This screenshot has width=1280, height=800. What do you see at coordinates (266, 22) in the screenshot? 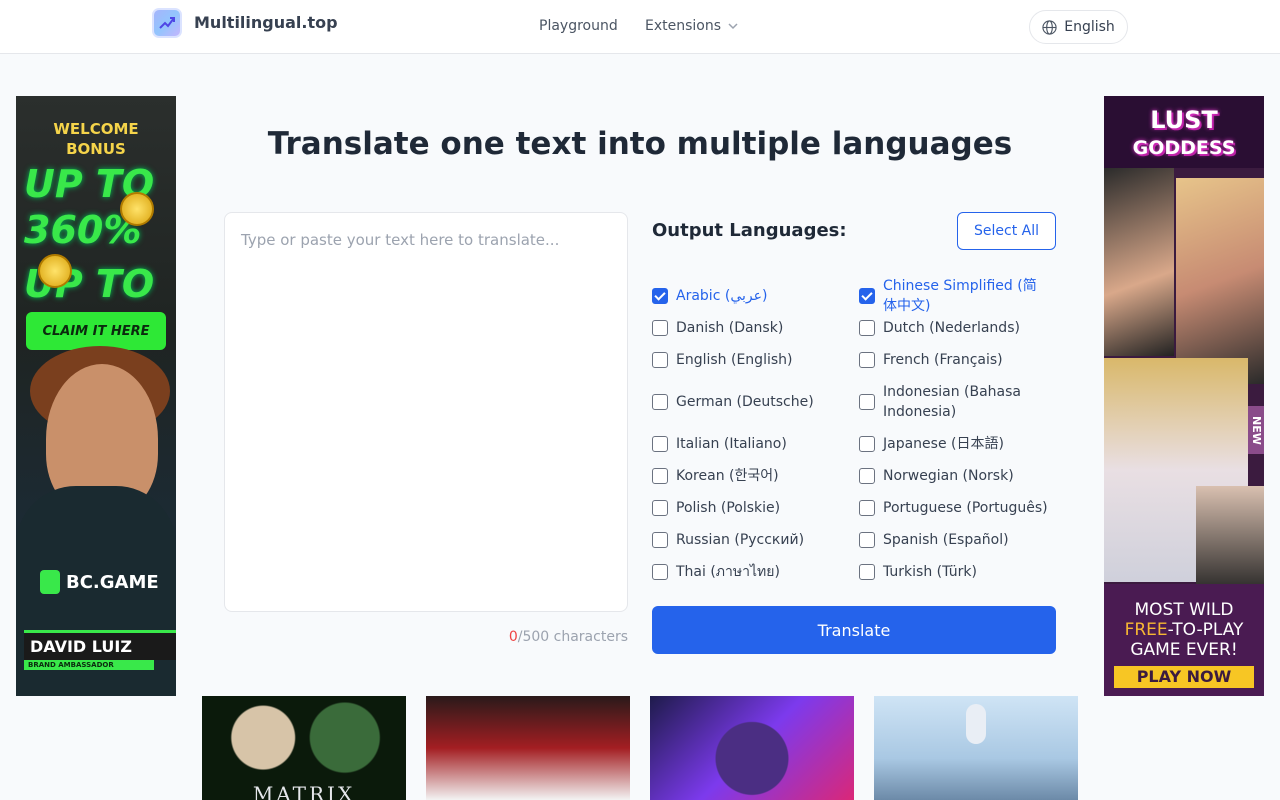
I see `brand-name: Multilingual.top` at bounding box center [266, 22].